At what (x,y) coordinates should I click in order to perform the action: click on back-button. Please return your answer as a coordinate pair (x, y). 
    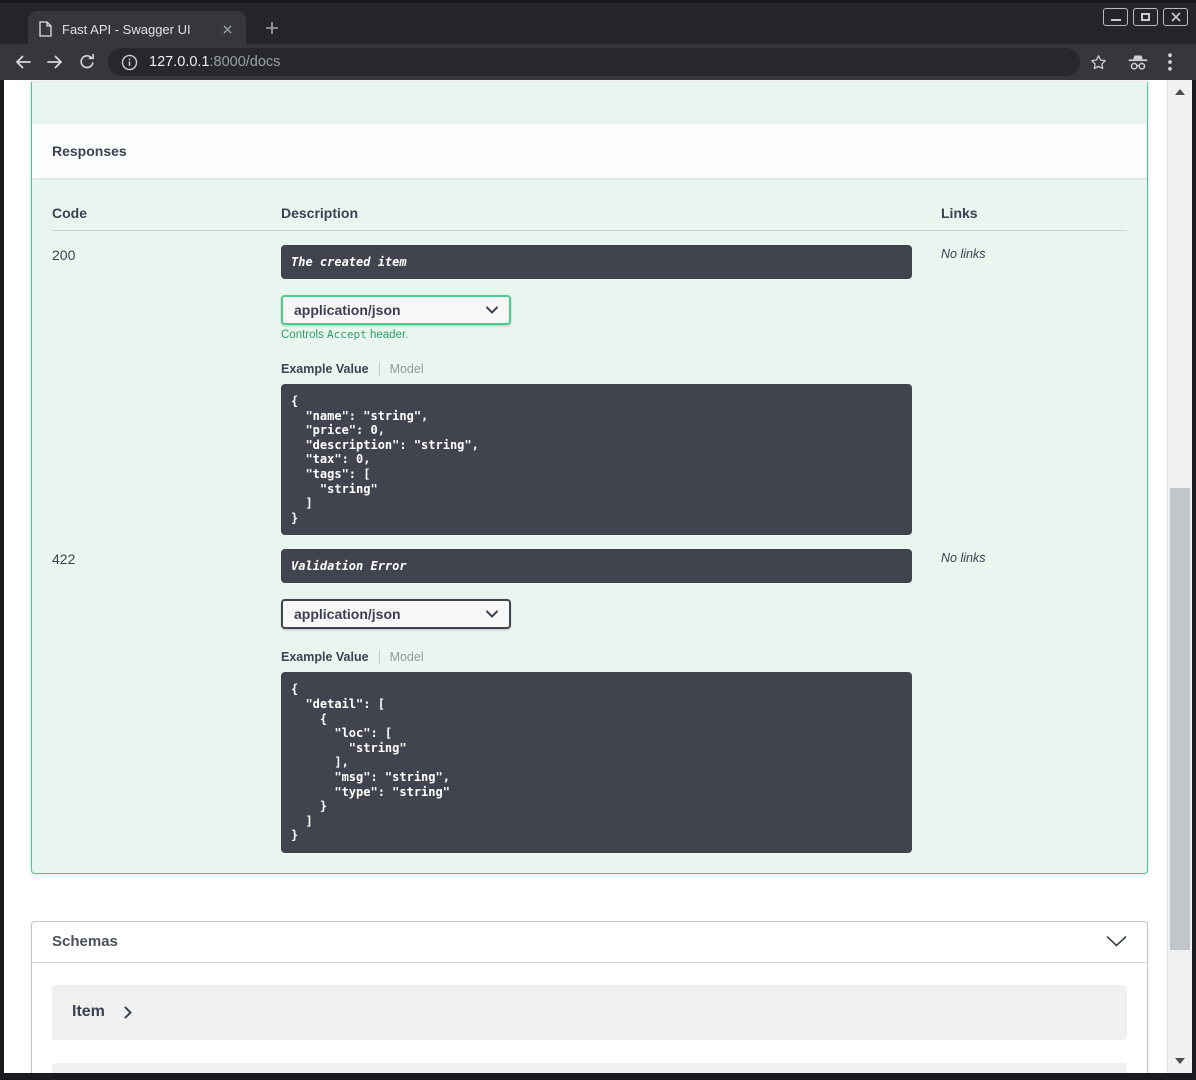
    Looking at the image, I should click on (23, 62).